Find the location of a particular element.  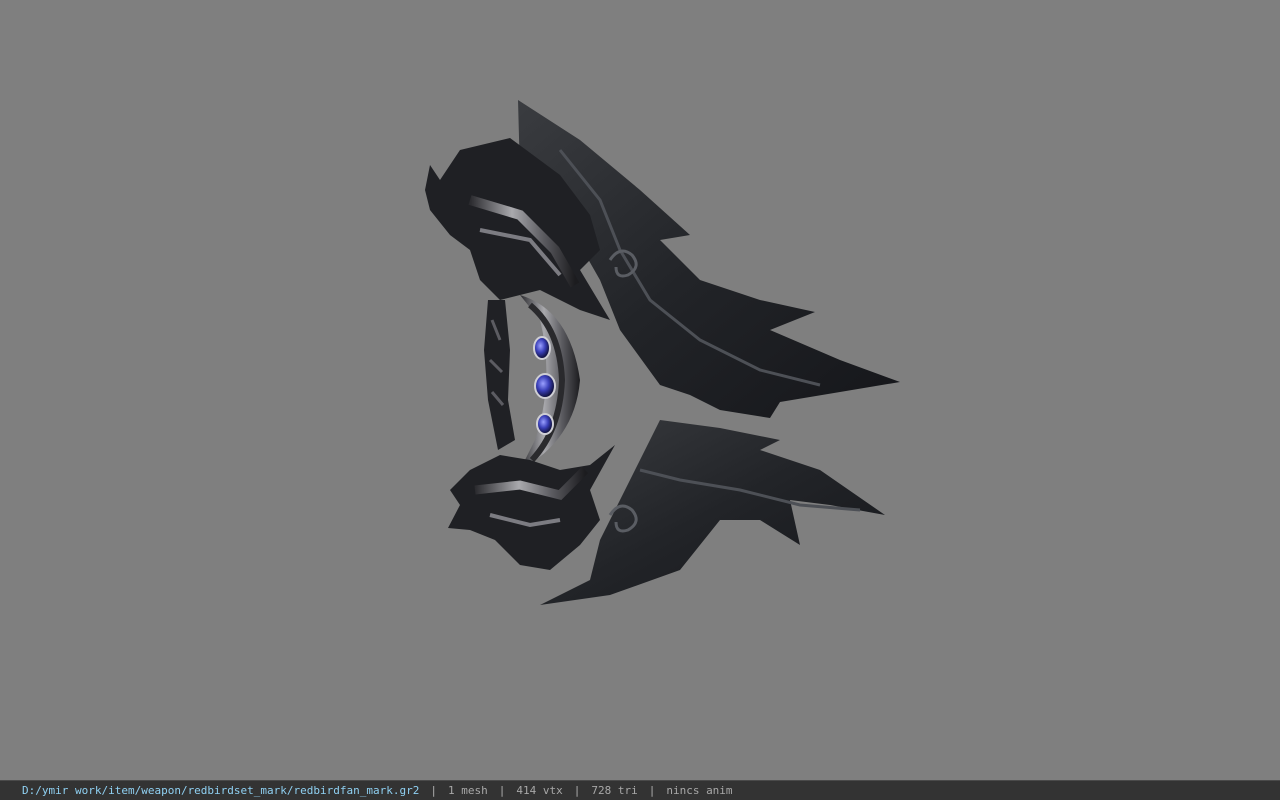

animation-status: nincs anim is located at coordinates (699, 790).